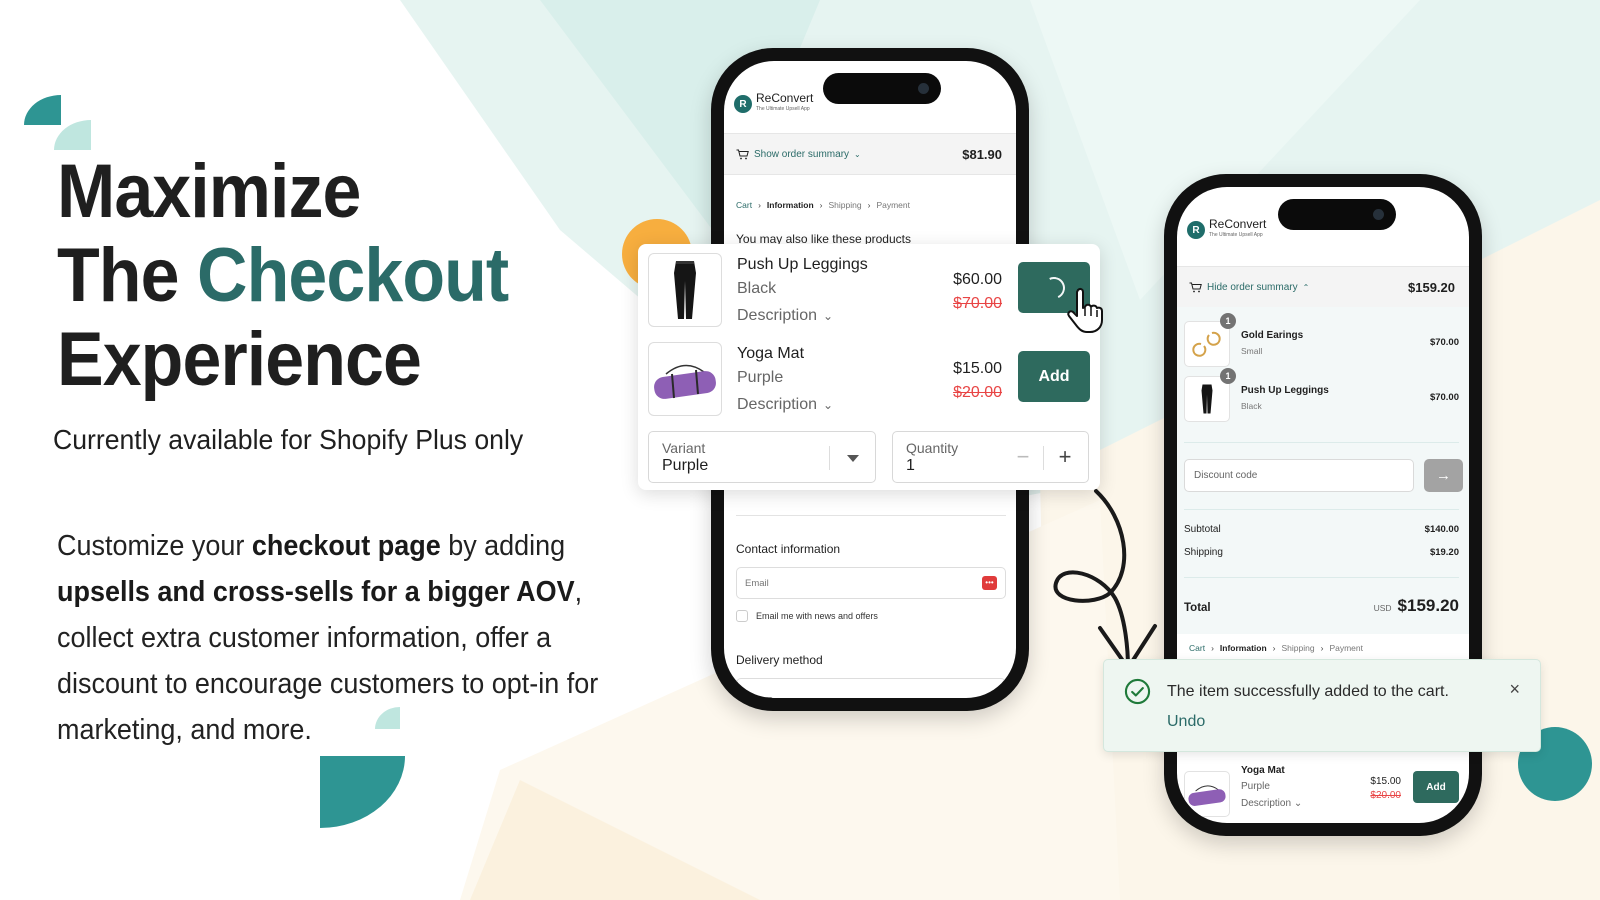 The height and width of the screenshot is (900, 1600). I want to click on yoga-mat-icon, so click(1207, 795).